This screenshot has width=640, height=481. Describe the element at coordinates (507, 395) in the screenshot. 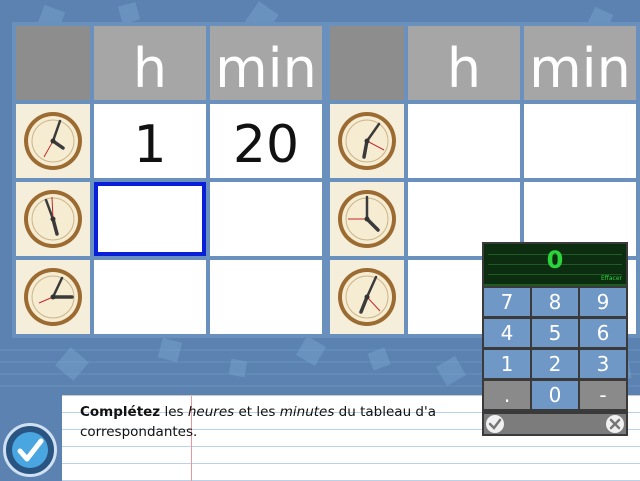

I see `key-decimal: .` at that location.